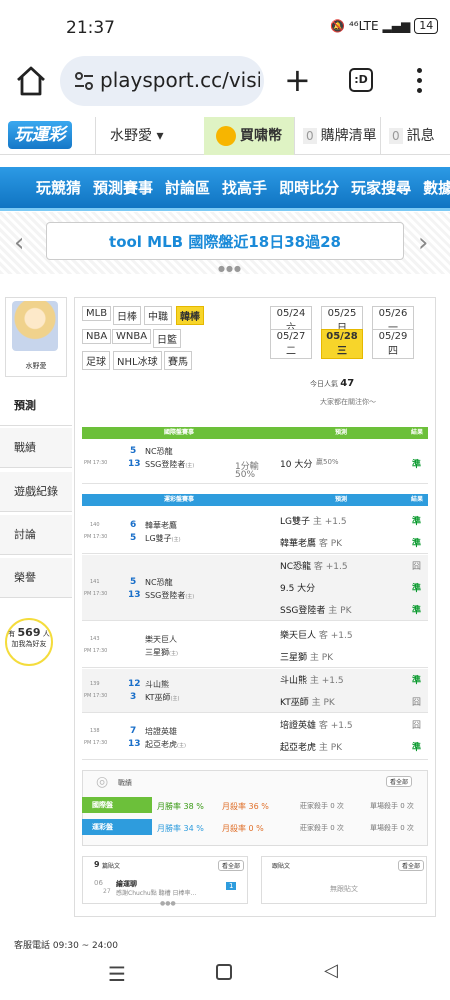  Describe the element at coordinates (341, 433) in the screenshot. I see `intl-pred-header: 預測` at that location.